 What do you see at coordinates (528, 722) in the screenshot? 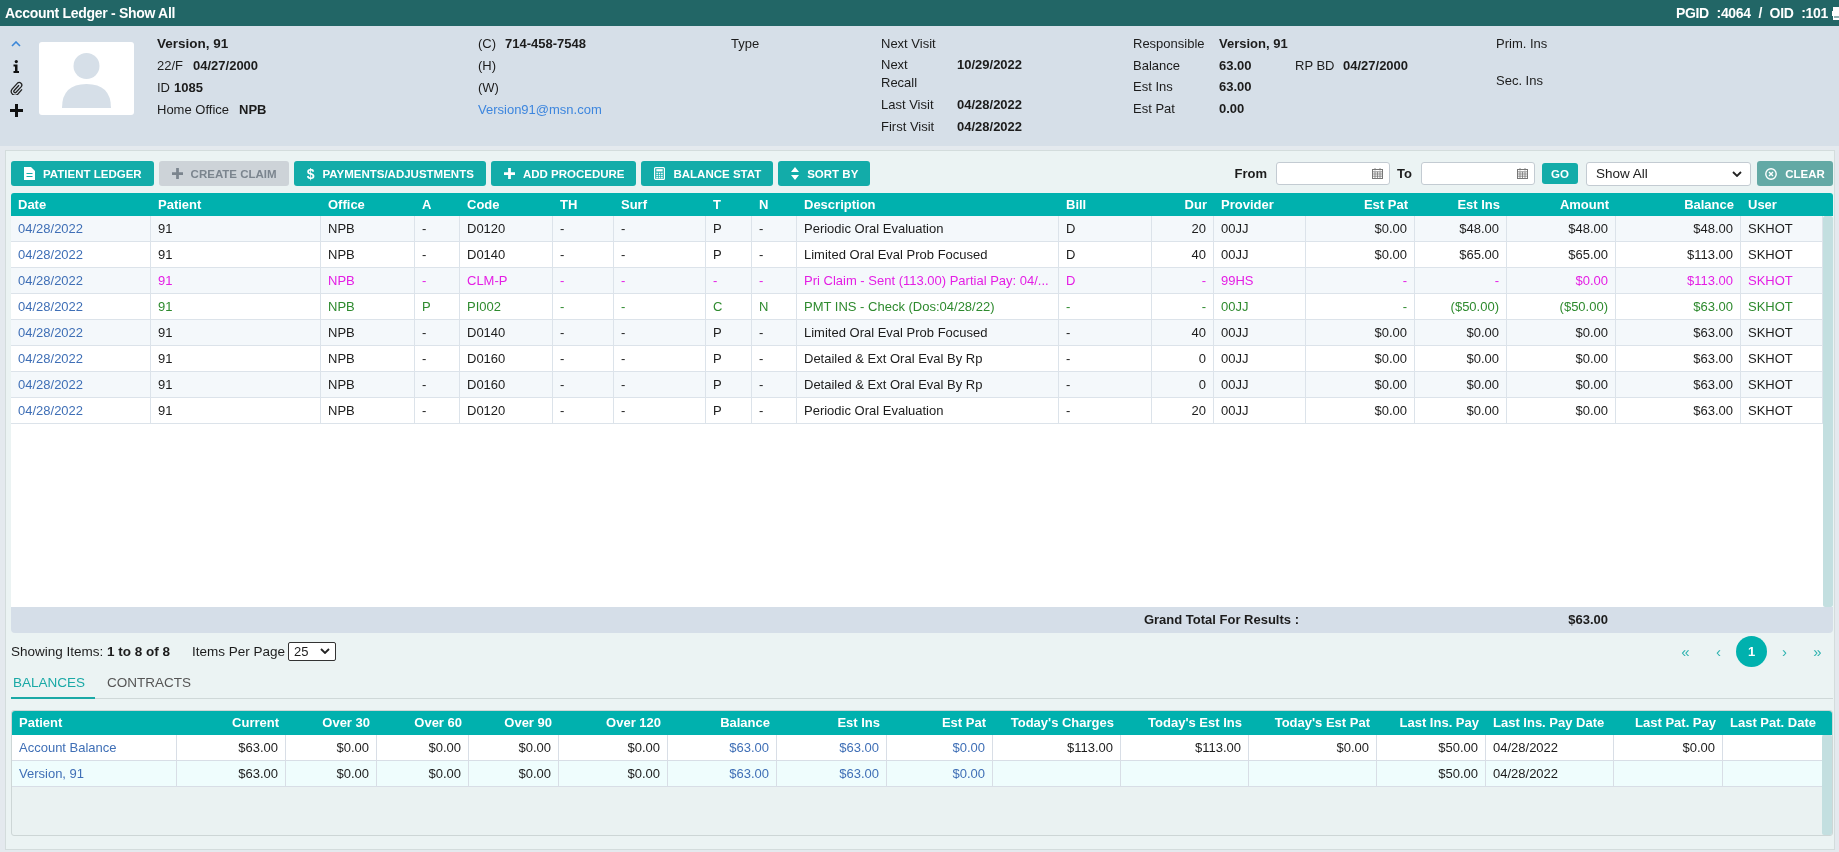
I see `column-header: Over 90` at bounding box center [528, 722].